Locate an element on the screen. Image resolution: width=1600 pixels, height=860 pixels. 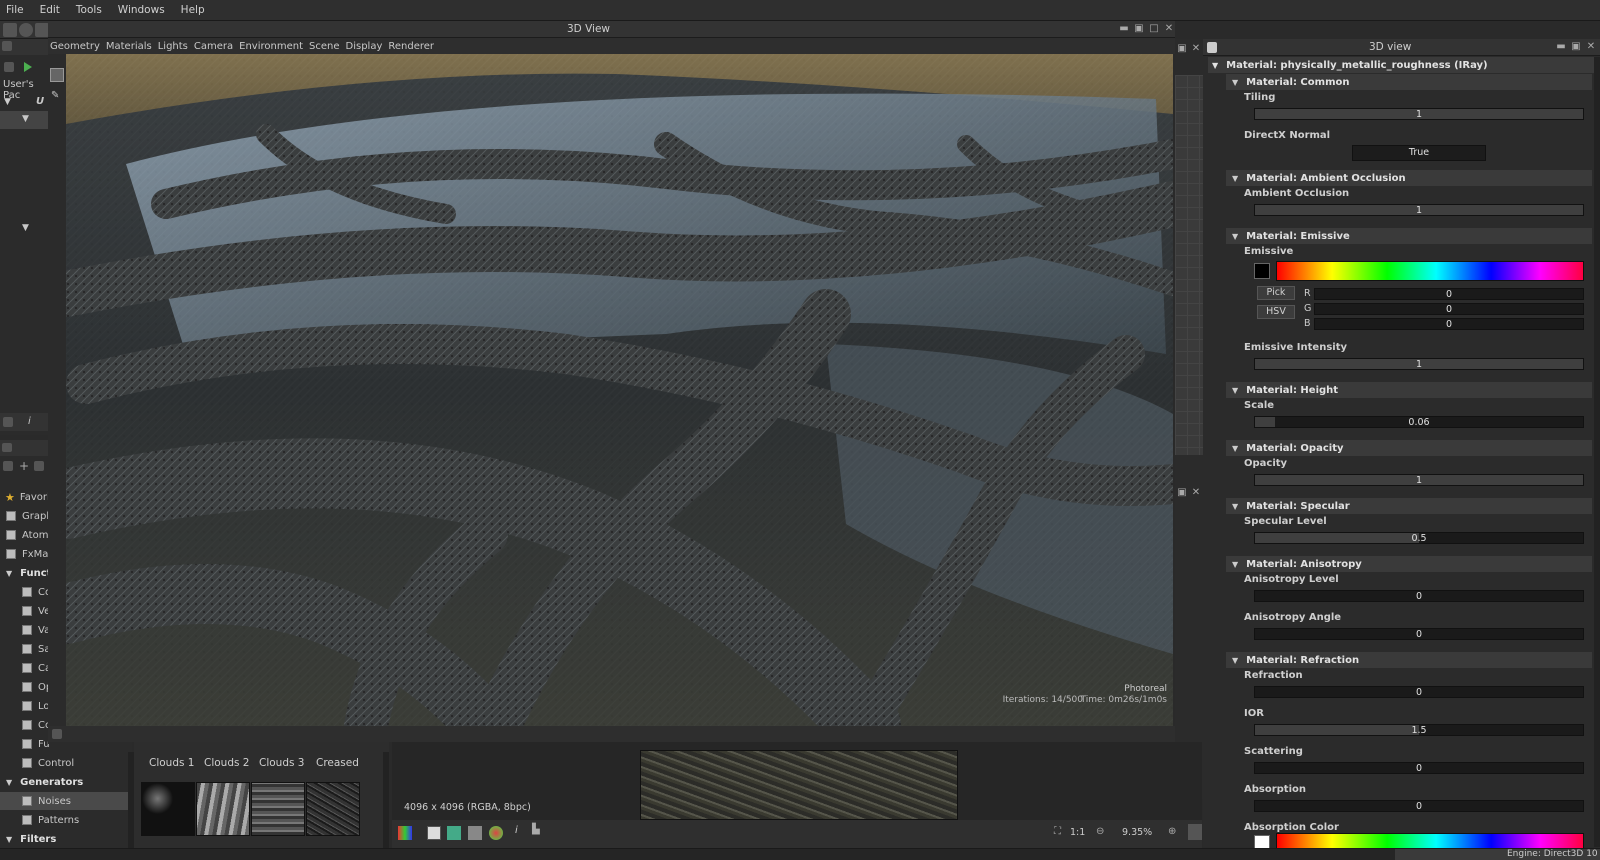
section-header: ▼ Material: Ambient Occlusion is located at coordinates (1409, 178).